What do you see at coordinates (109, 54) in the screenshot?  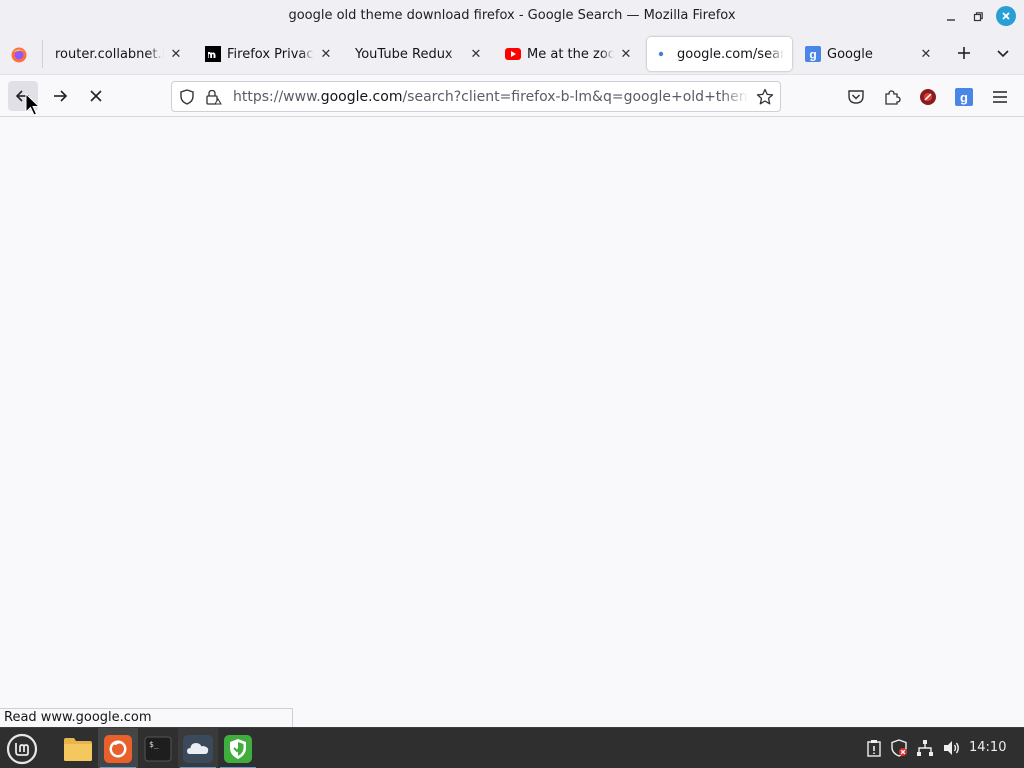 I see `tab-label: router.collabnet.local` at bounding box center [109, 54].